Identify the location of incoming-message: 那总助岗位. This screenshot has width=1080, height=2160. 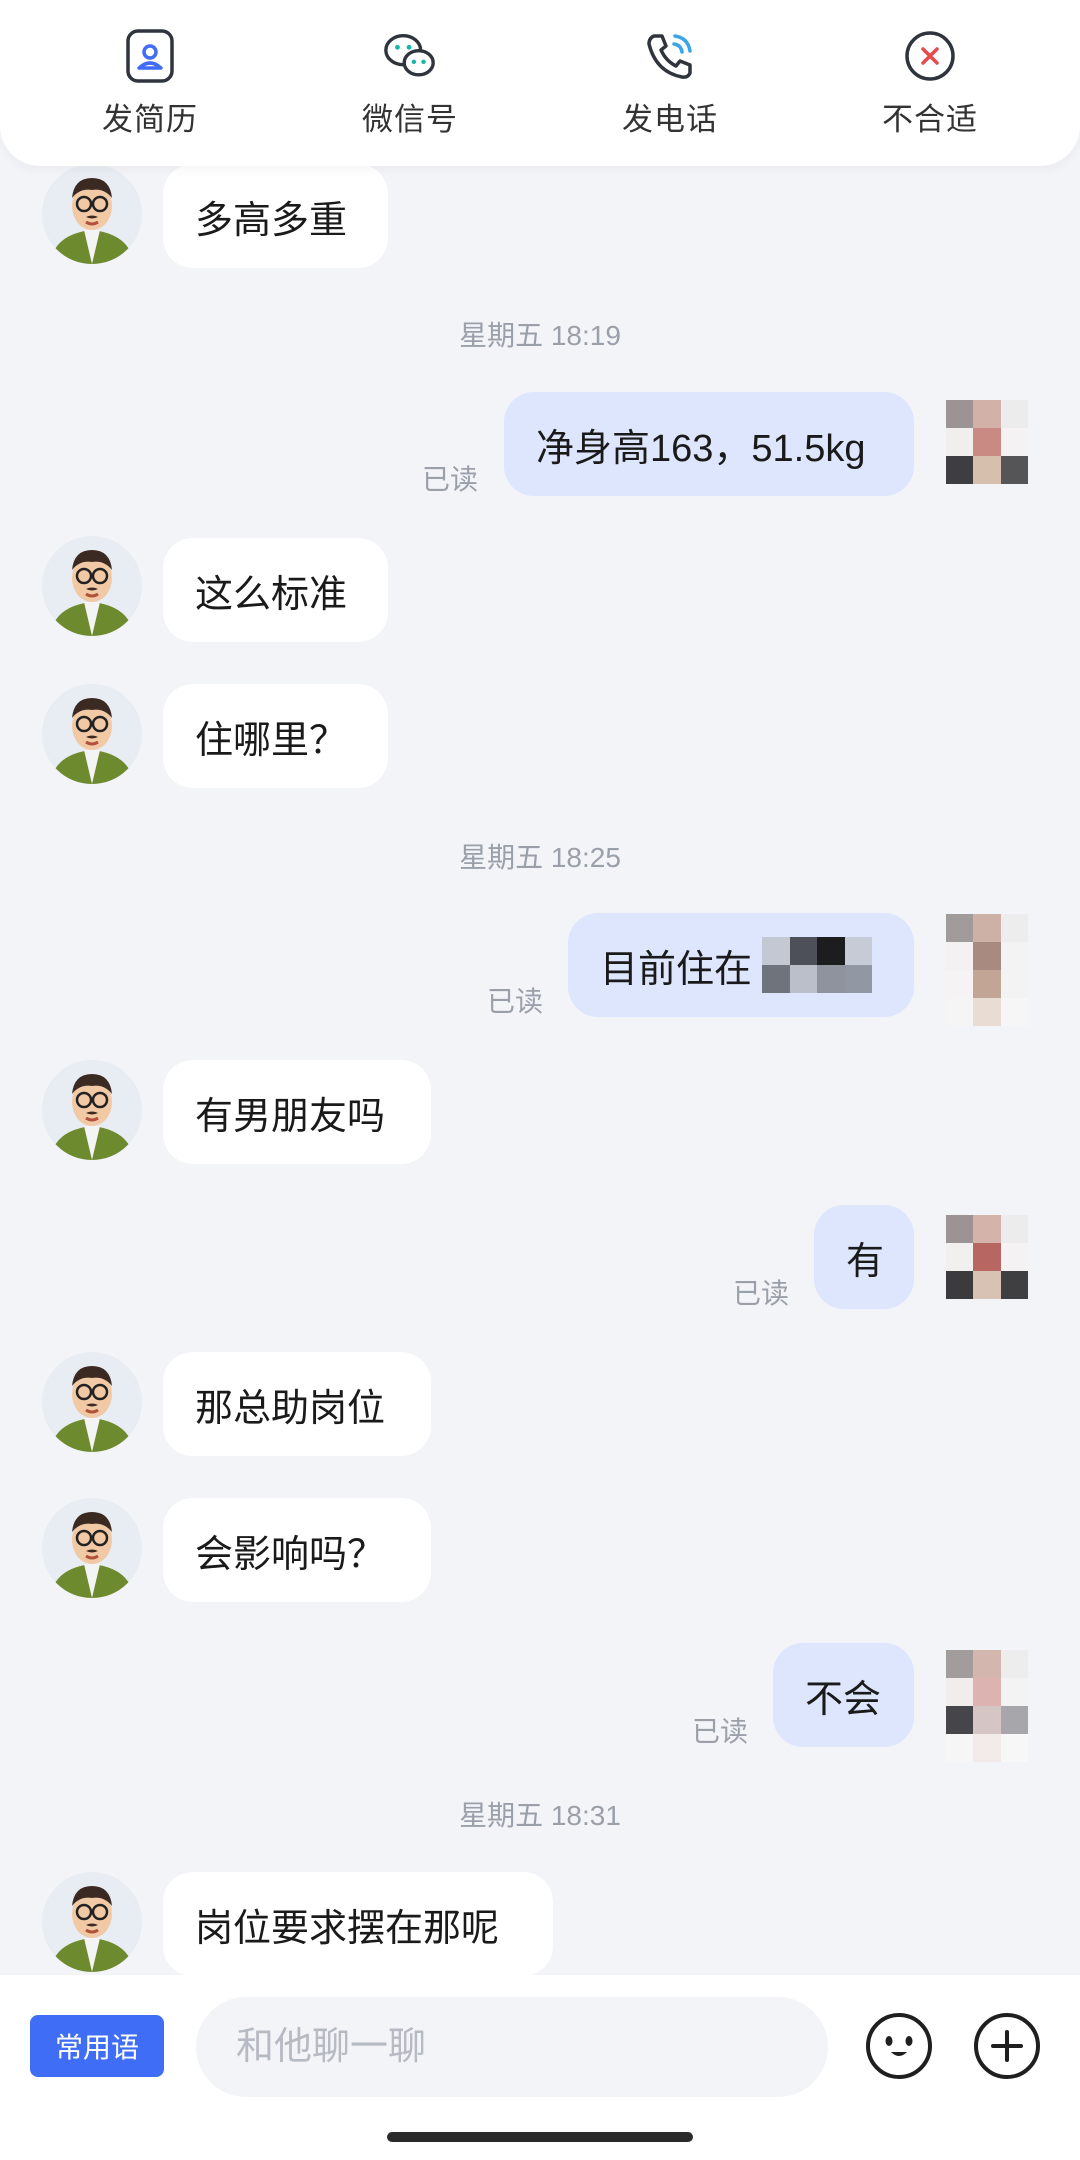
(297, 1404).